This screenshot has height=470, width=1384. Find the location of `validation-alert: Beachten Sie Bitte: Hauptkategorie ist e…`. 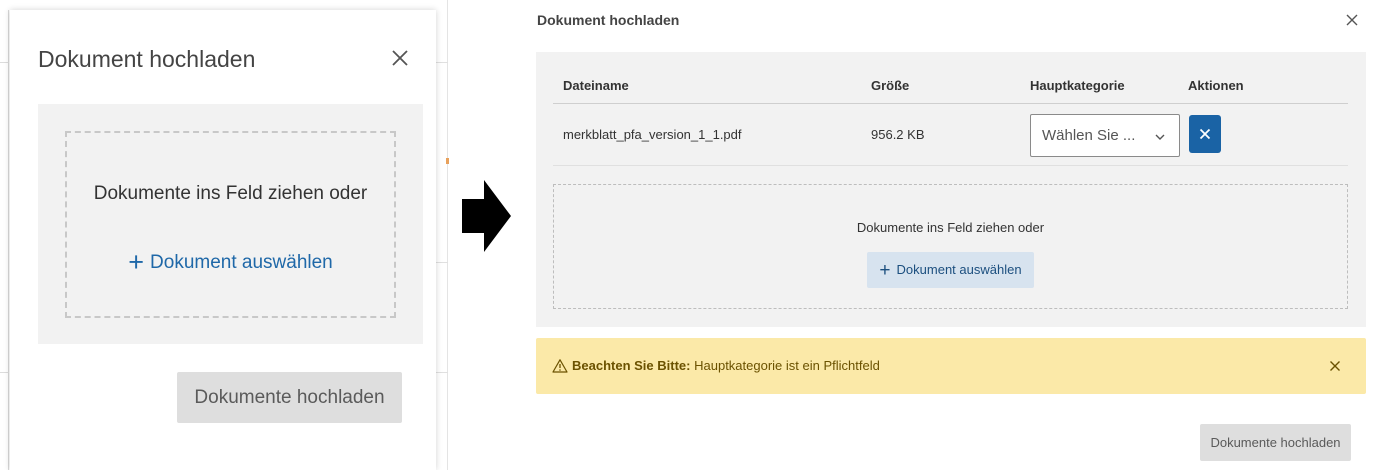

validation-alert: Beachten Sie Bitte: Hauptkategorie ist e… is located at coordinates (951, 366).